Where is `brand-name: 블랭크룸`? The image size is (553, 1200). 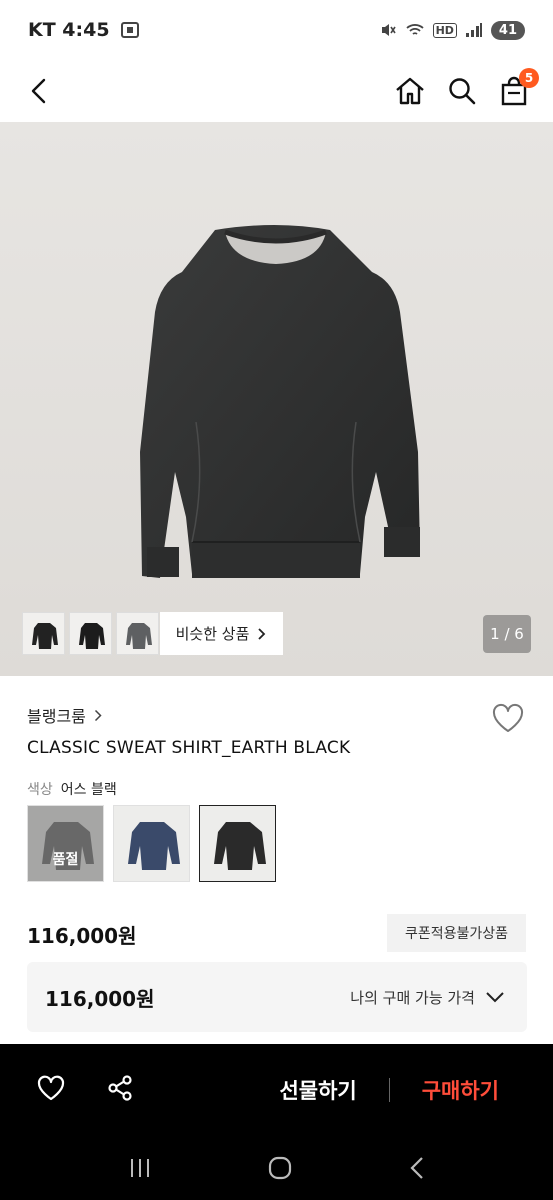 brand-name: 블랭크룸 is located at coordinates (56, 716).